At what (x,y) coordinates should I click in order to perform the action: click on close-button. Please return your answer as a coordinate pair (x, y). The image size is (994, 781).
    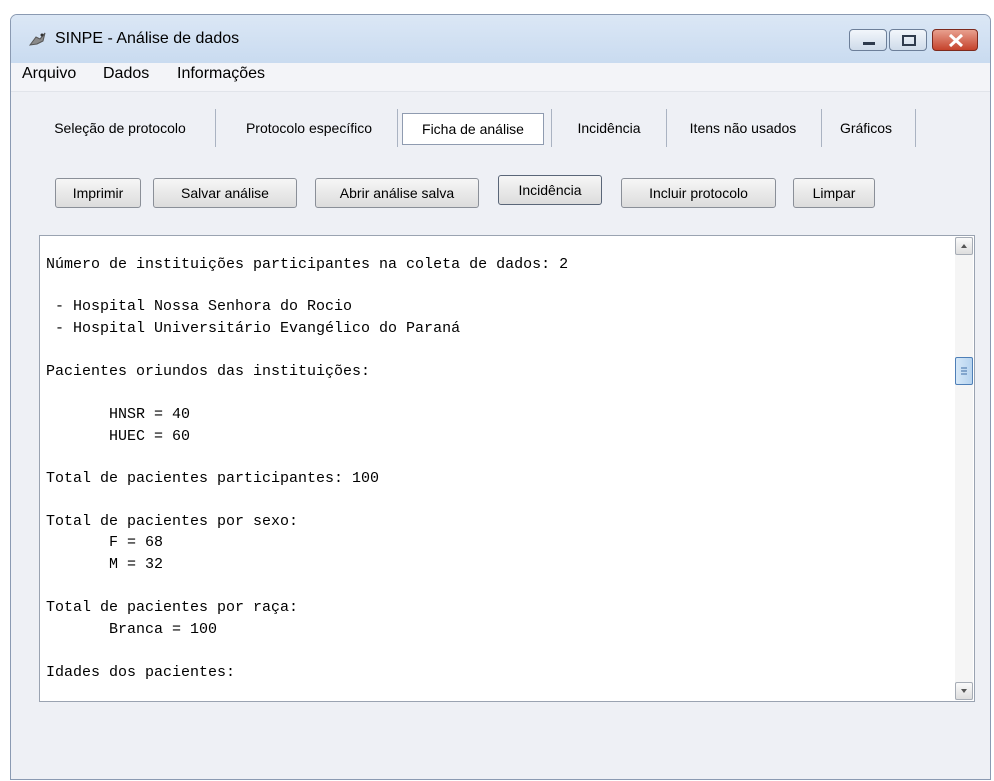
    Looking at the image, I should click on (955, 40).